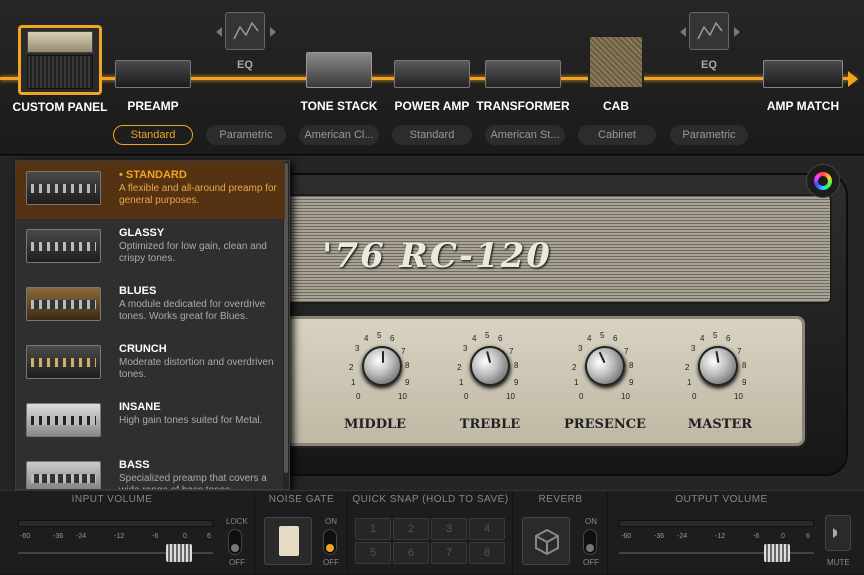 Image resolution: width=864 pixels, height=575 pixels. What do you see at coordinates (366, 338) in the screenshot?
I see `scale-number: 4` at bounding box center [366, 338].